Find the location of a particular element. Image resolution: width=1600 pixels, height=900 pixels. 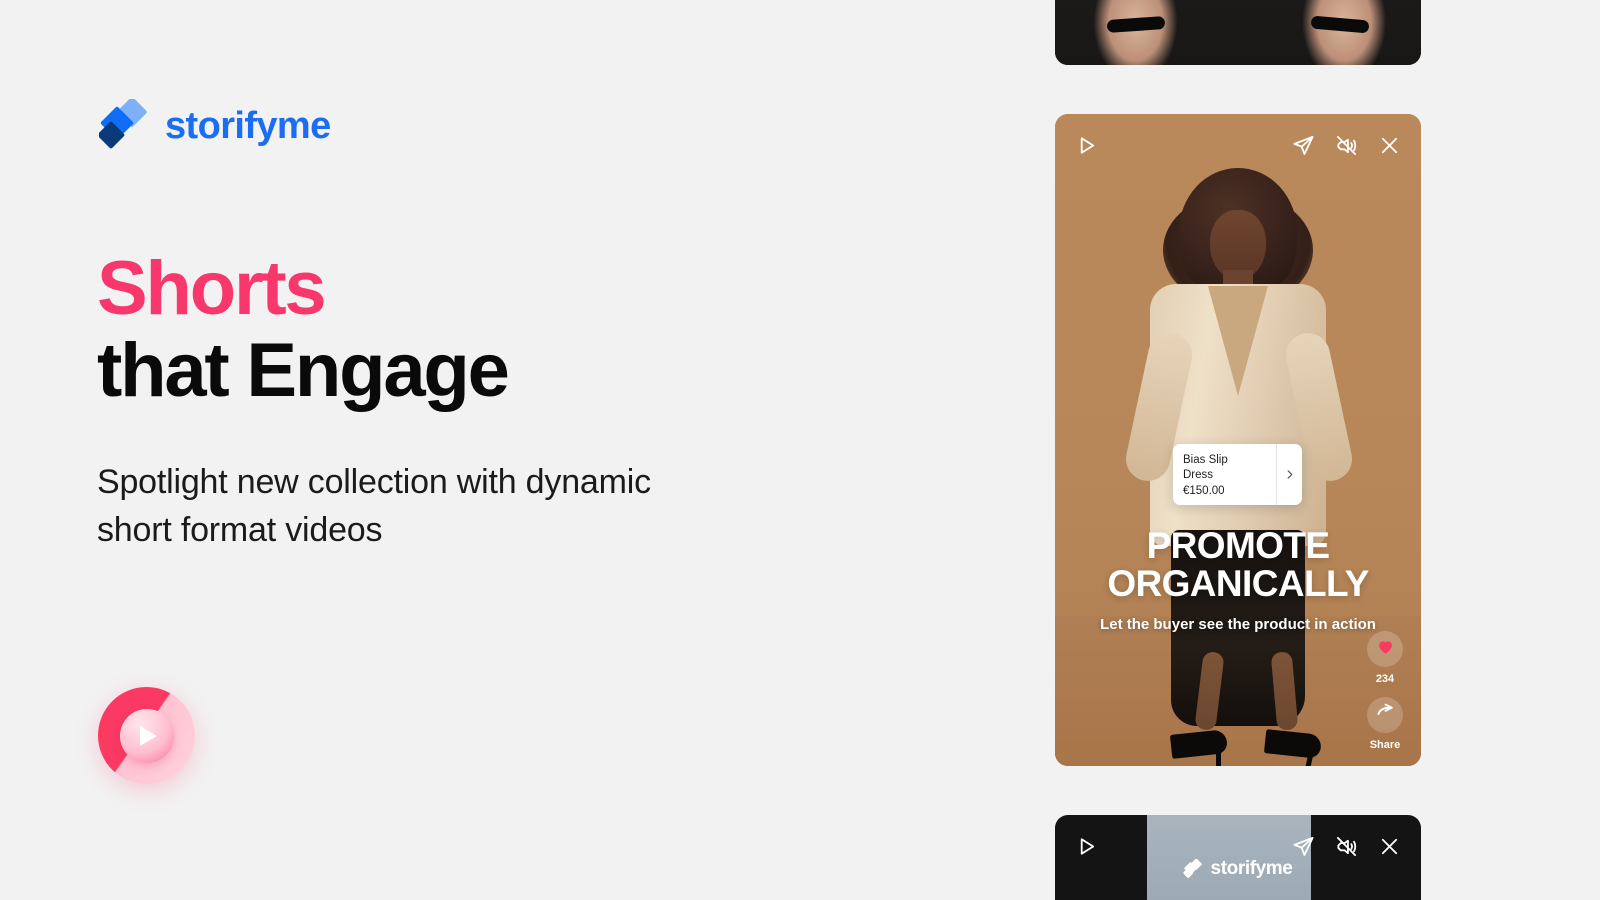

story-top-background is located at coordinates (1238, 32).